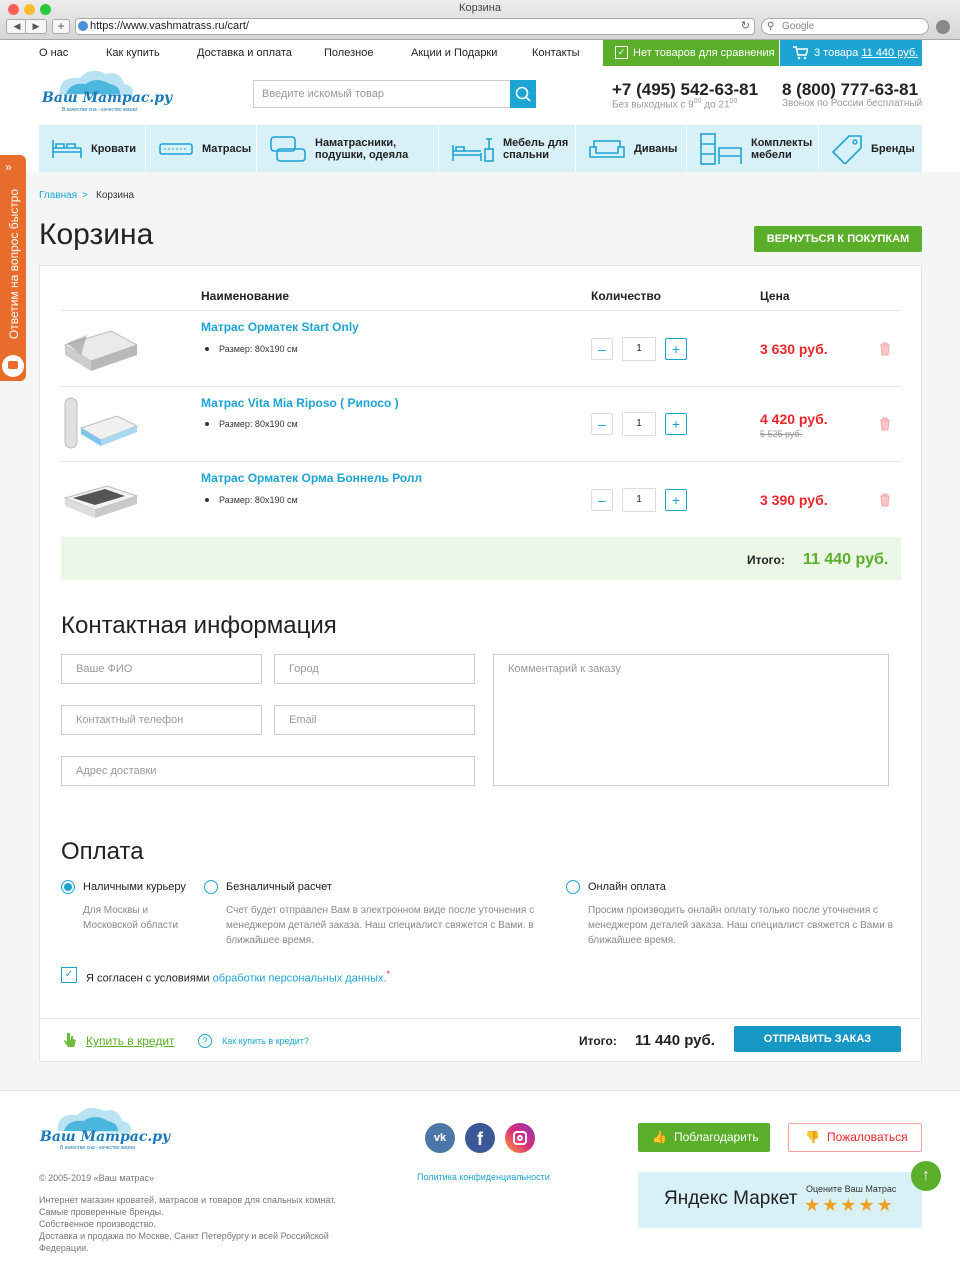  Describe the element at coordinates (300, 979) in the screenshot. I see `privacy-terms-link: обработки персональных данных.` at that location.